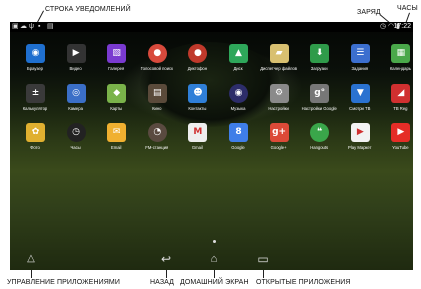 This screenshot has height=289, width=421. I want to click on app-label: Диспетчер файлов, so click(278, 68).